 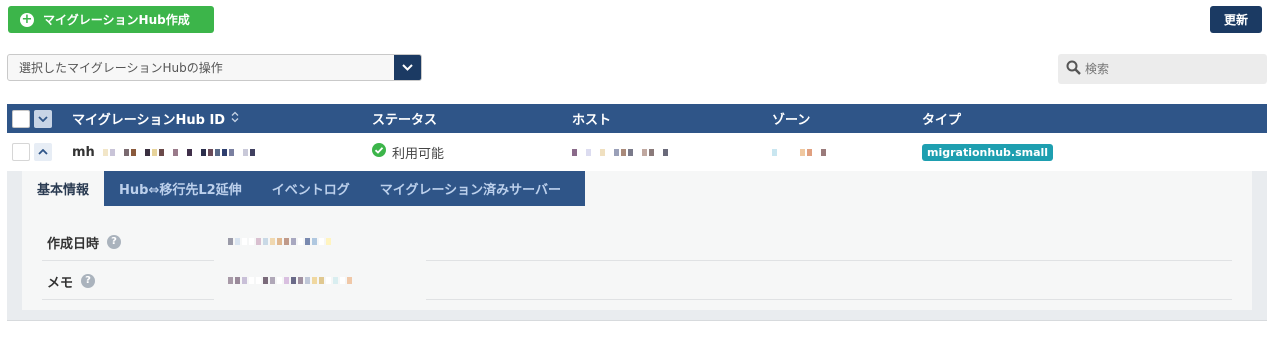 What do you see at coordinates (1073, 69) in the screenshot?
I see `search-icon` at bounding box center [1073, 69].